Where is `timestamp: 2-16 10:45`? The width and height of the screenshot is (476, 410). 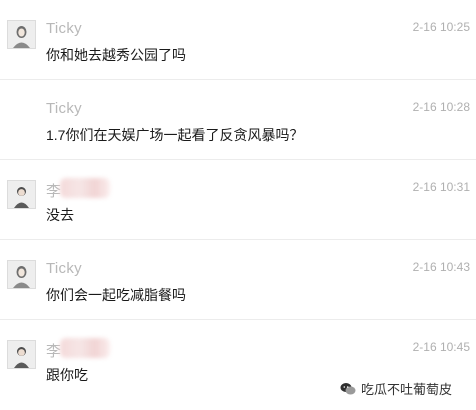 timestamp: 2-16 10:45 is located at coordinates (441, 347).